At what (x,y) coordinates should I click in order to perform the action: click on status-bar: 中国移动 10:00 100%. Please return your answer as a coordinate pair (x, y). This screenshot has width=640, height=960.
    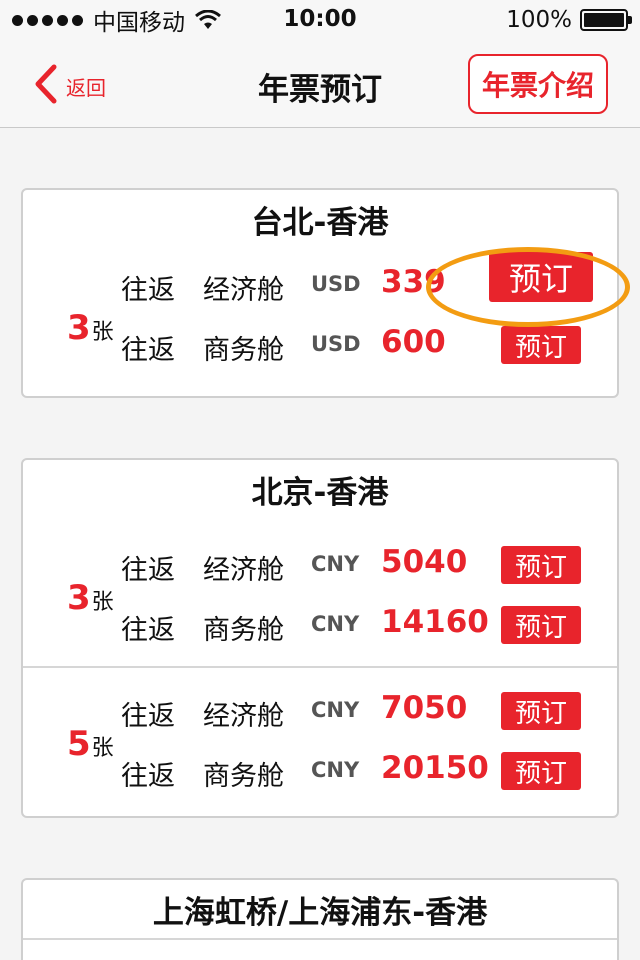
    Looking at the image, I should click on (320, 20).